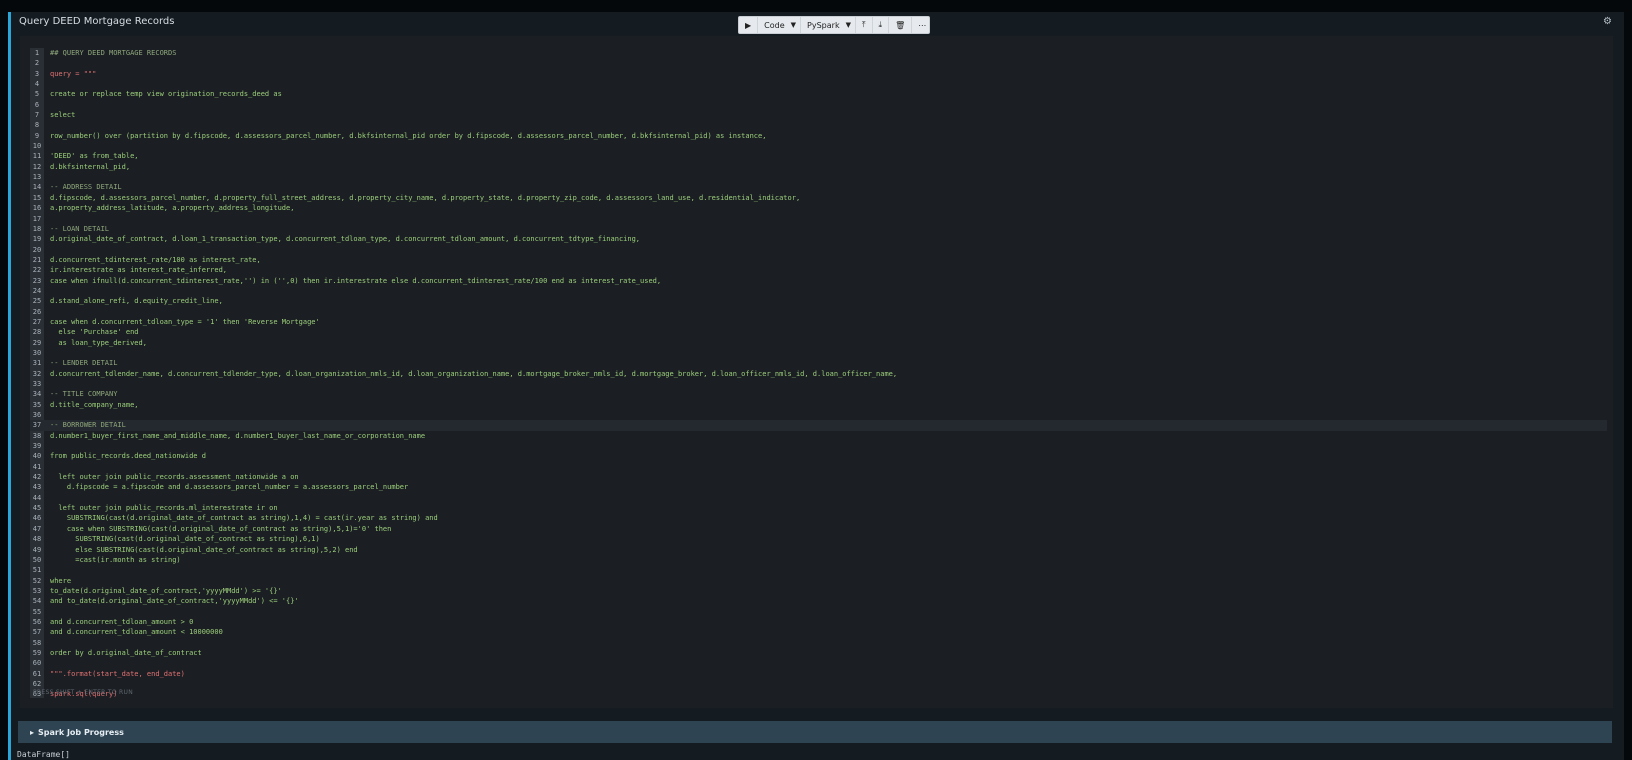 This screenshot has width=1632, height=760. Describe the element at coordinates (818, 177) in the screenshot. I see `code-line: 13` at that location.